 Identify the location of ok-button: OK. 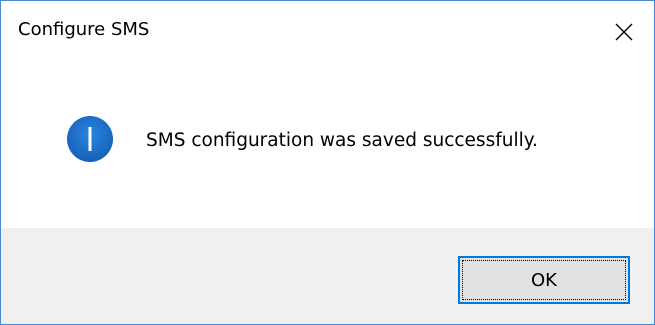
(544, 280).